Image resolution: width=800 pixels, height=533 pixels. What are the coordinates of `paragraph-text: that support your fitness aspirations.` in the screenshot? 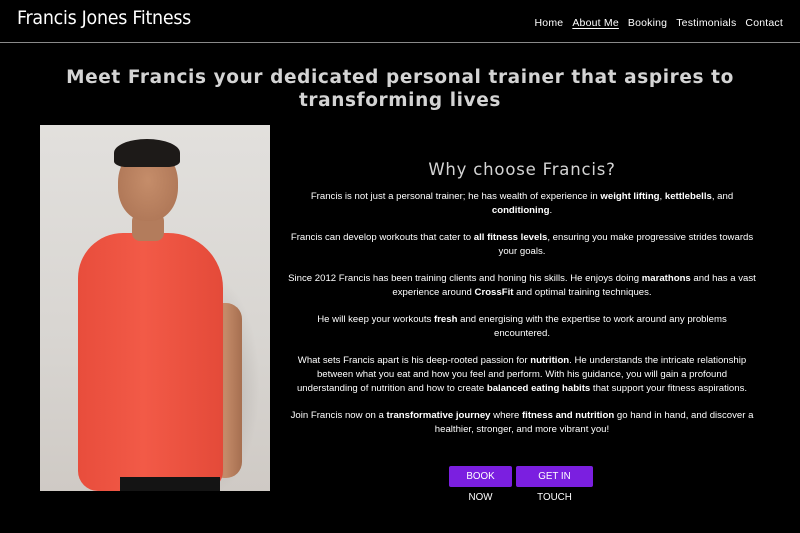 It's located at (669, 388).